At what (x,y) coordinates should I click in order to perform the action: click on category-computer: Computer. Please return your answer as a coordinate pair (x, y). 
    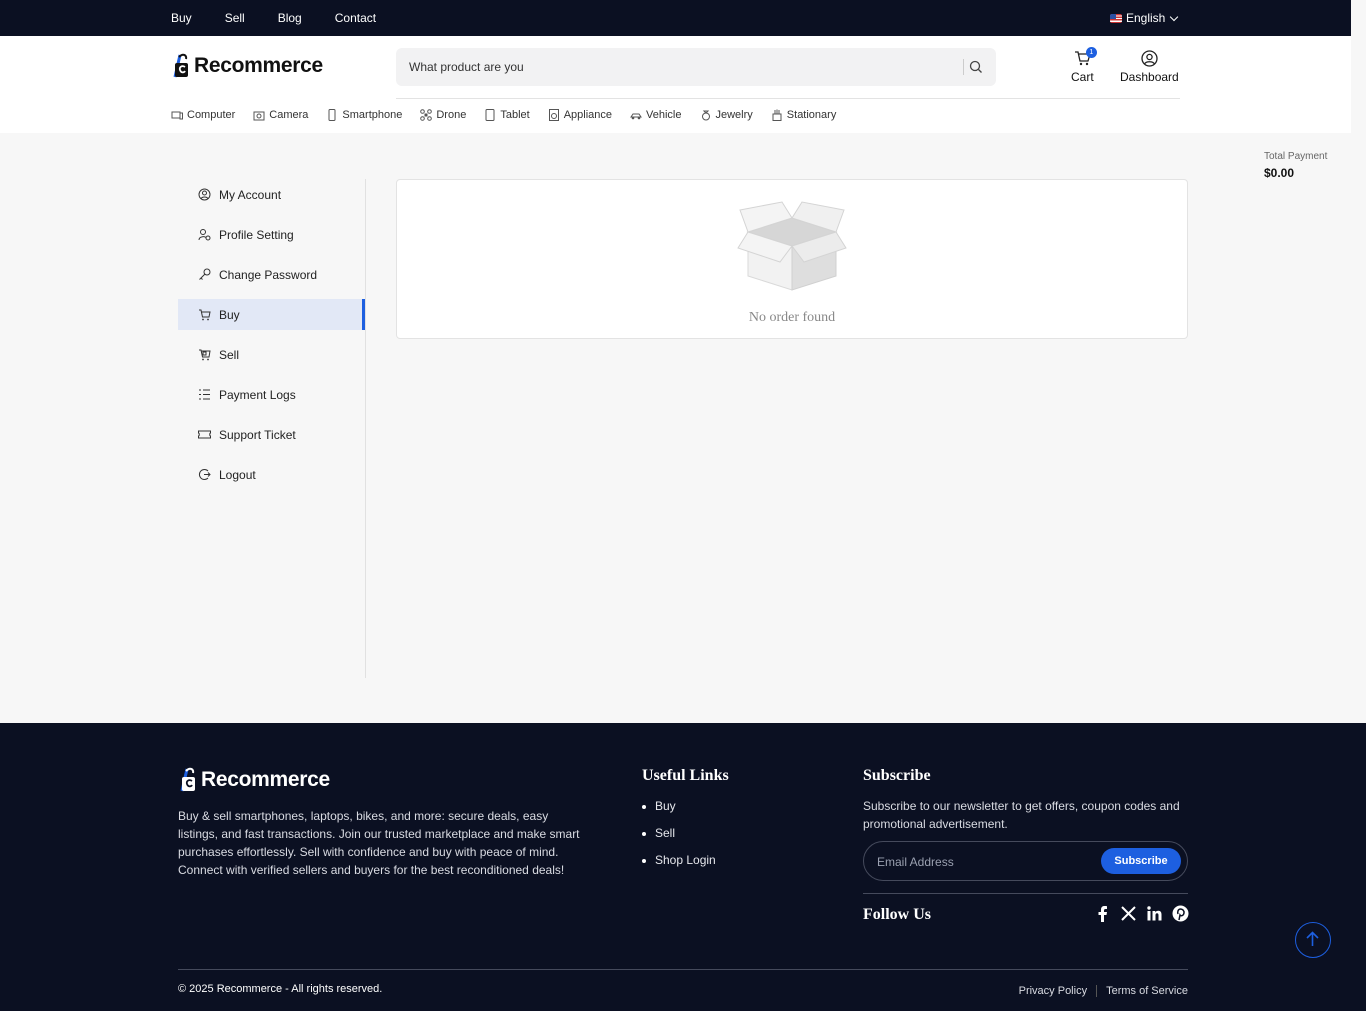
    Looking at the image, I should click on (203, 115).